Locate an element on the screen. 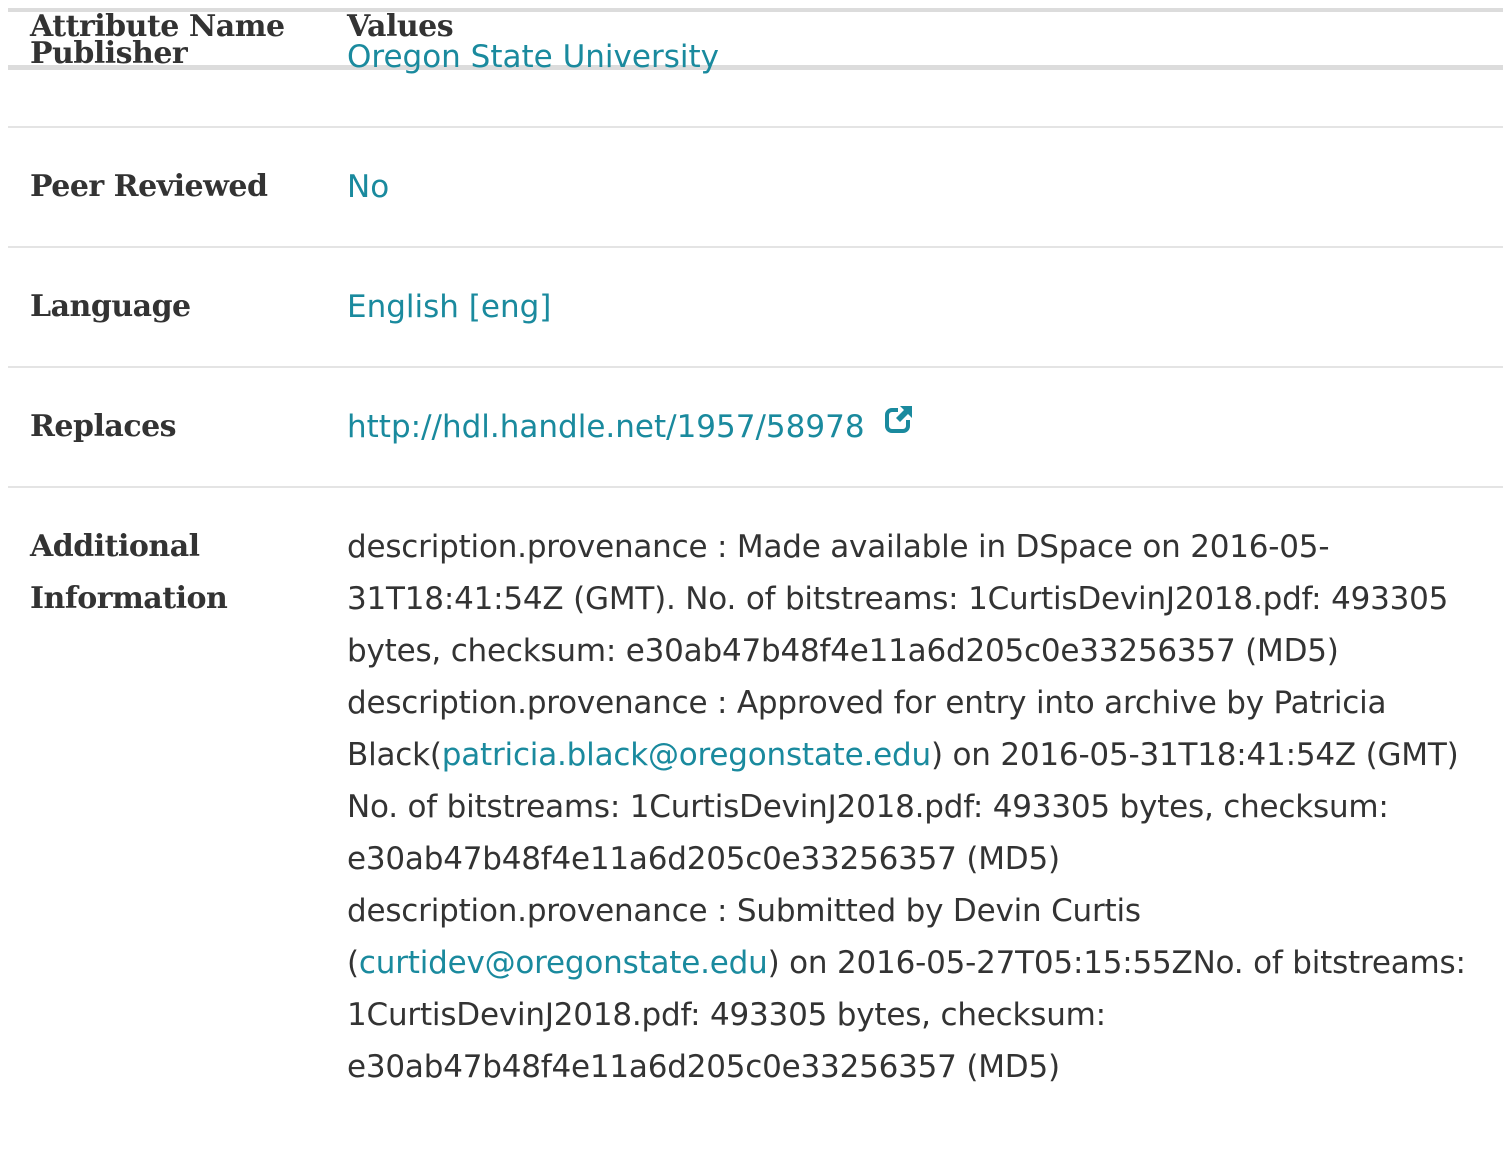 The height and width of the screenshot is (1169, 1503). additional-label-line2: Information is located at coordinates (129, 598).